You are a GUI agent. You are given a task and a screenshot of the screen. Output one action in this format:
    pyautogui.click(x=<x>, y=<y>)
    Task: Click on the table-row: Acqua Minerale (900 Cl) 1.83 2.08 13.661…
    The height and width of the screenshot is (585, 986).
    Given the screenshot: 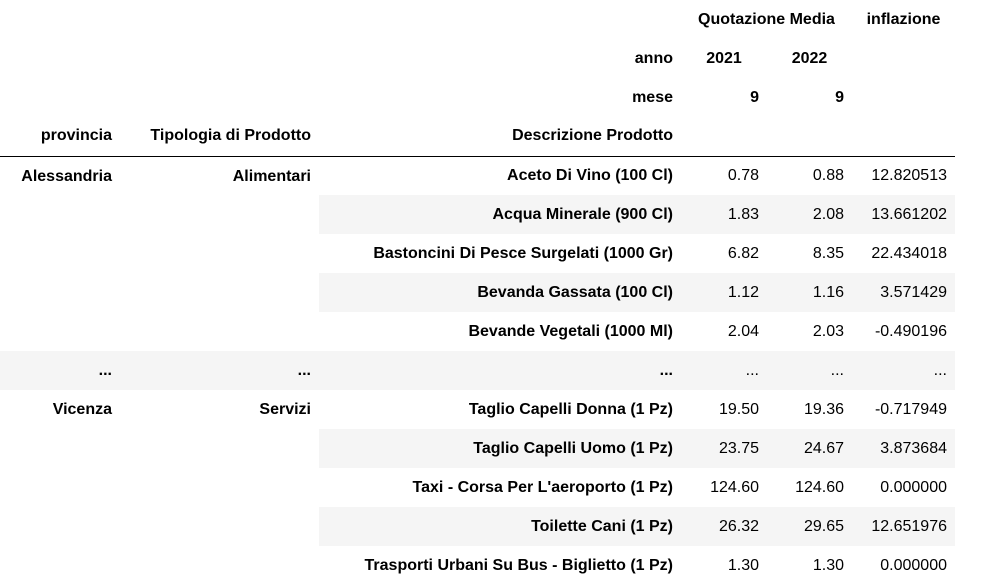 What is the action you would take?
    pyautogui.click(x=477, y=214)
    